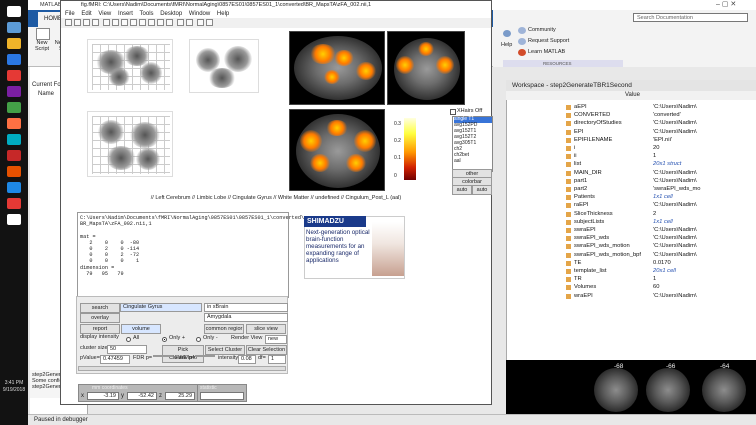 The width and height of the screenshot is (756, 425). Describe the element at coordinates (127, 349) in the screenshot. I see `cluster-size-input: 50` at that location.